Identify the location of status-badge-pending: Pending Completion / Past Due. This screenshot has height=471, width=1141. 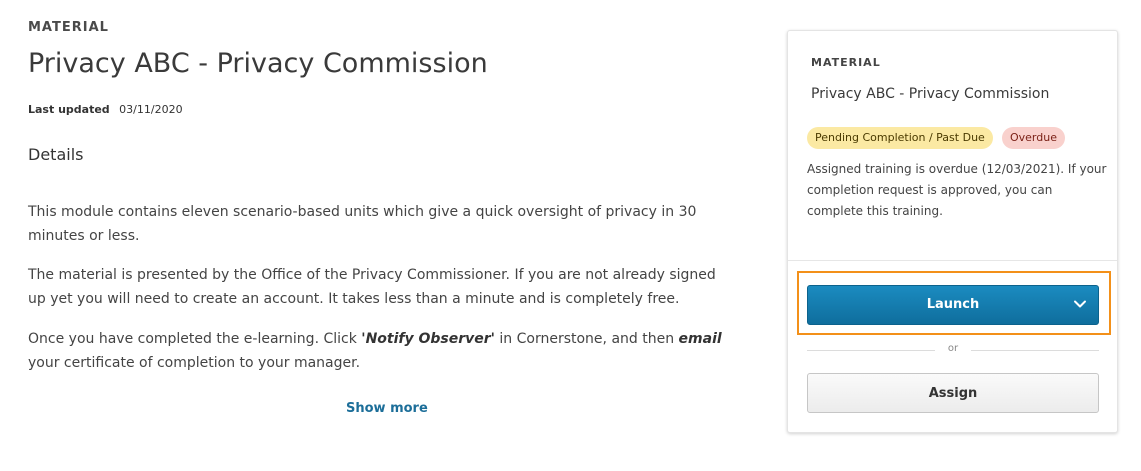
(900, 138).